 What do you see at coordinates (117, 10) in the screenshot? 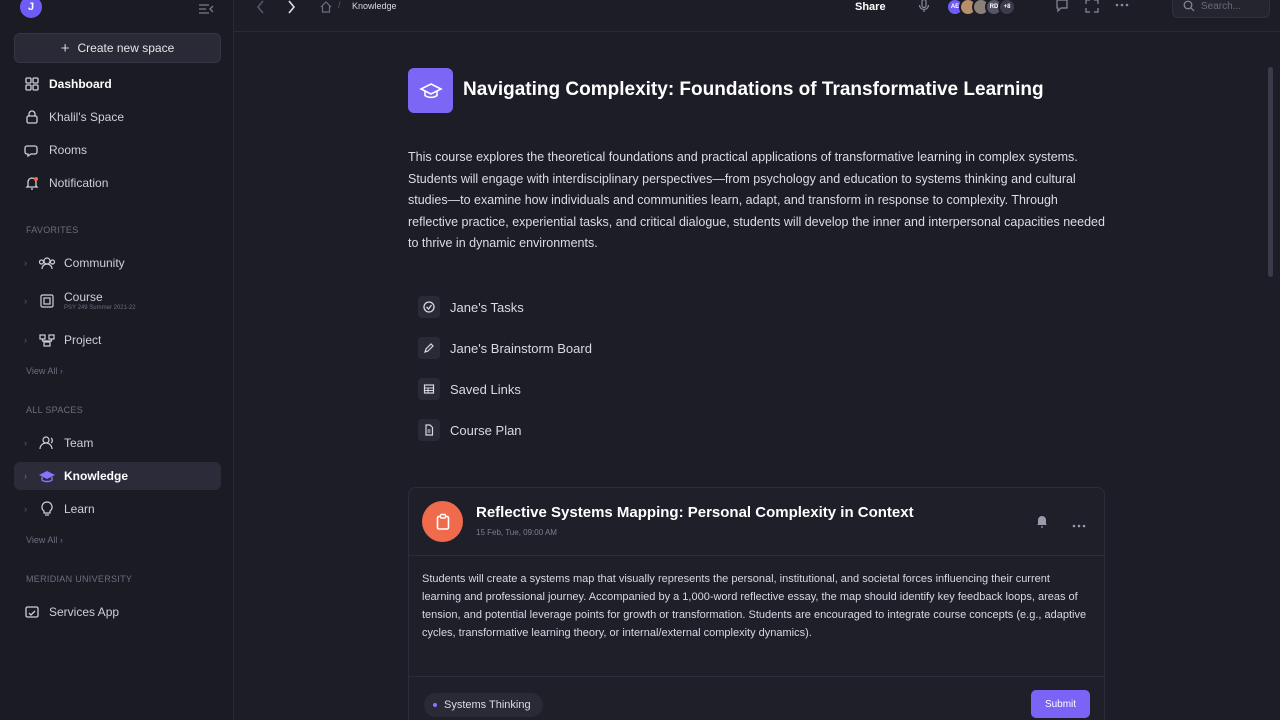
I see `sidebar-header: J` at bounding box center [117, 10].